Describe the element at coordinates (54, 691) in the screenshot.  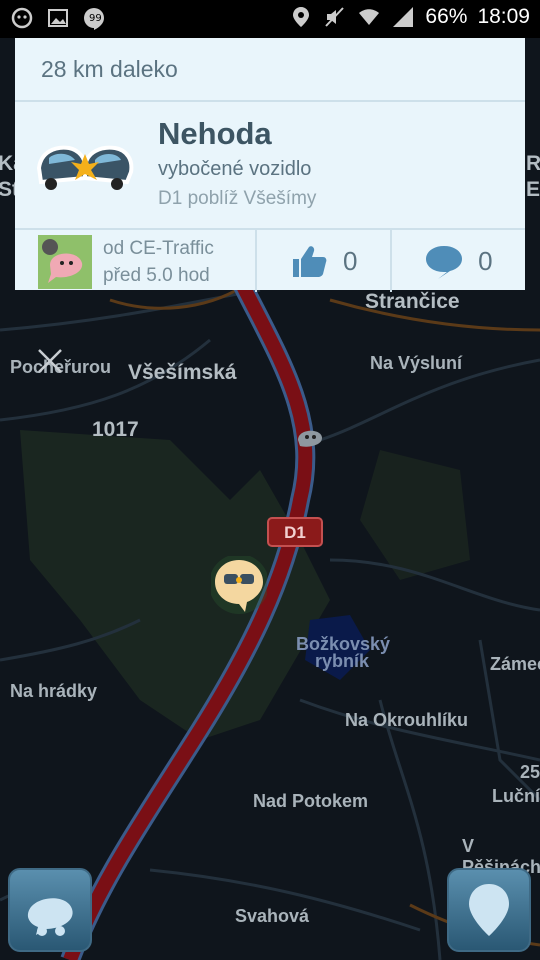
I see `map-label-na-hradky: Na hrádky` at that location.